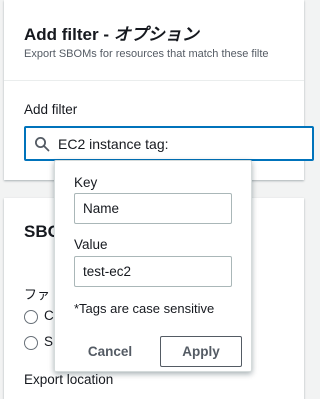  I want to click on add-filter-input: EC2 instance tag:, so click(169, 143).